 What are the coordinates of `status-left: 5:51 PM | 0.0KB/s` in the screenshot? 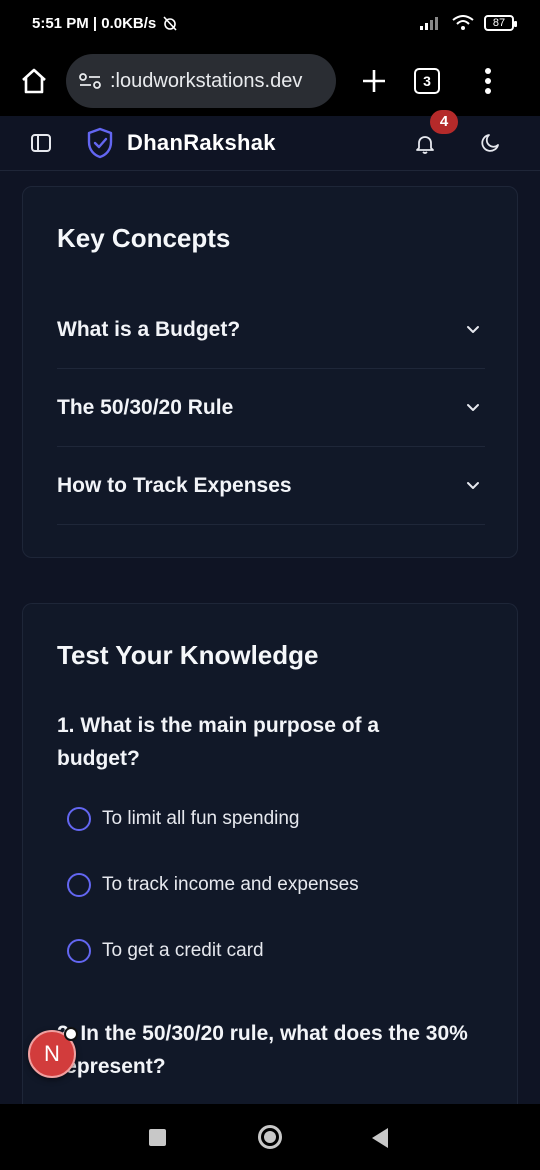 It's located at (105, 23).